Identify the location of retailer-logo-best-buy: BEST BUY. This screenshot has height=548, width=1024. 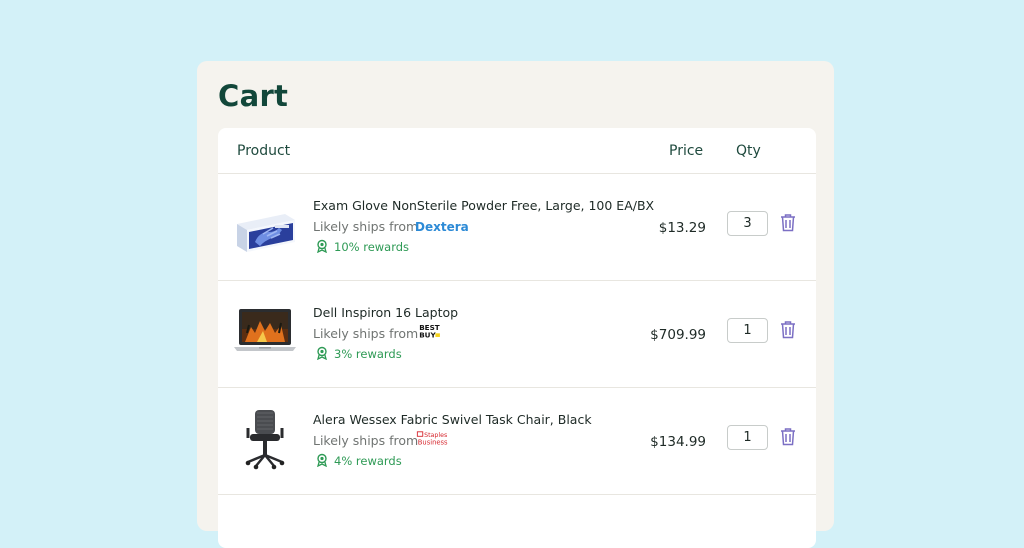
(429, 331).